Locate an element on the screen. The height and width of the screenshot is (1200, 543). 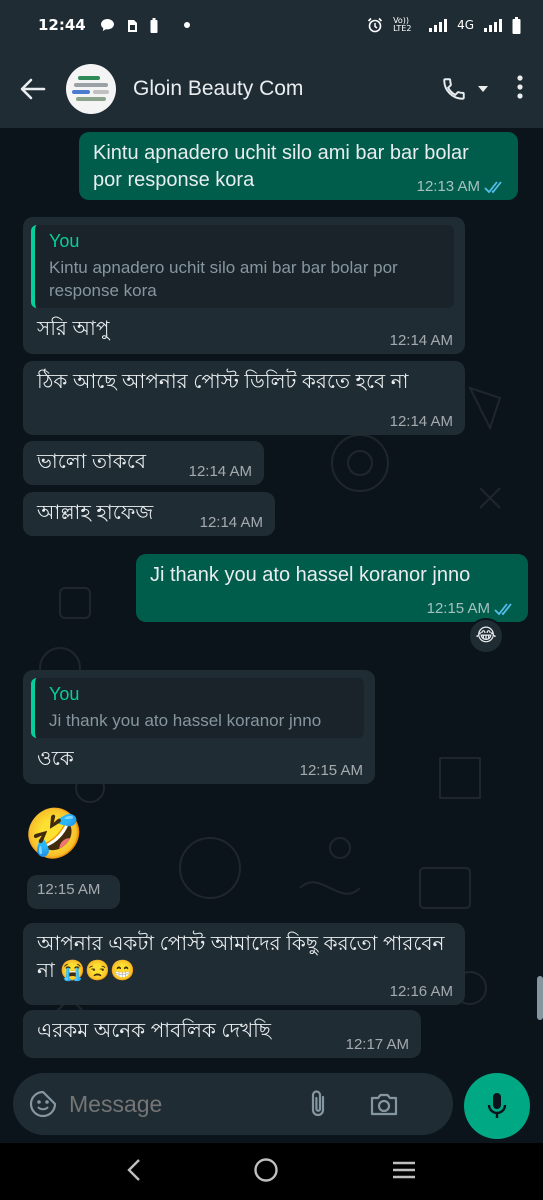
emoji-sticker-icon is located at coordinates (43, 1104).